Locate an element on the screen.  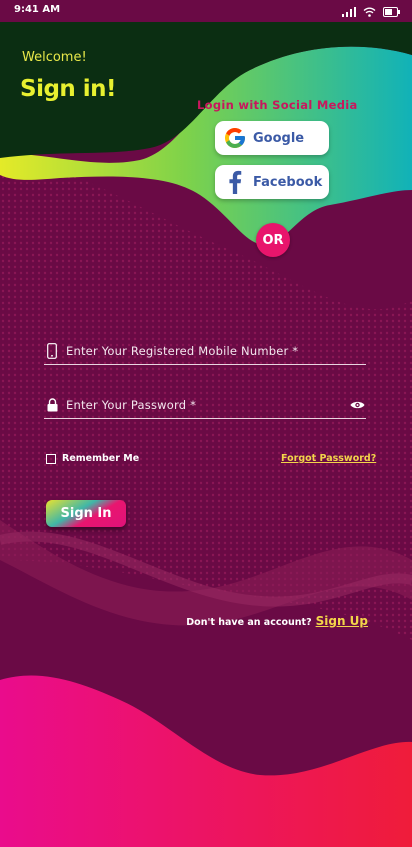
google-label: Google is located at coordinates (279, 138).